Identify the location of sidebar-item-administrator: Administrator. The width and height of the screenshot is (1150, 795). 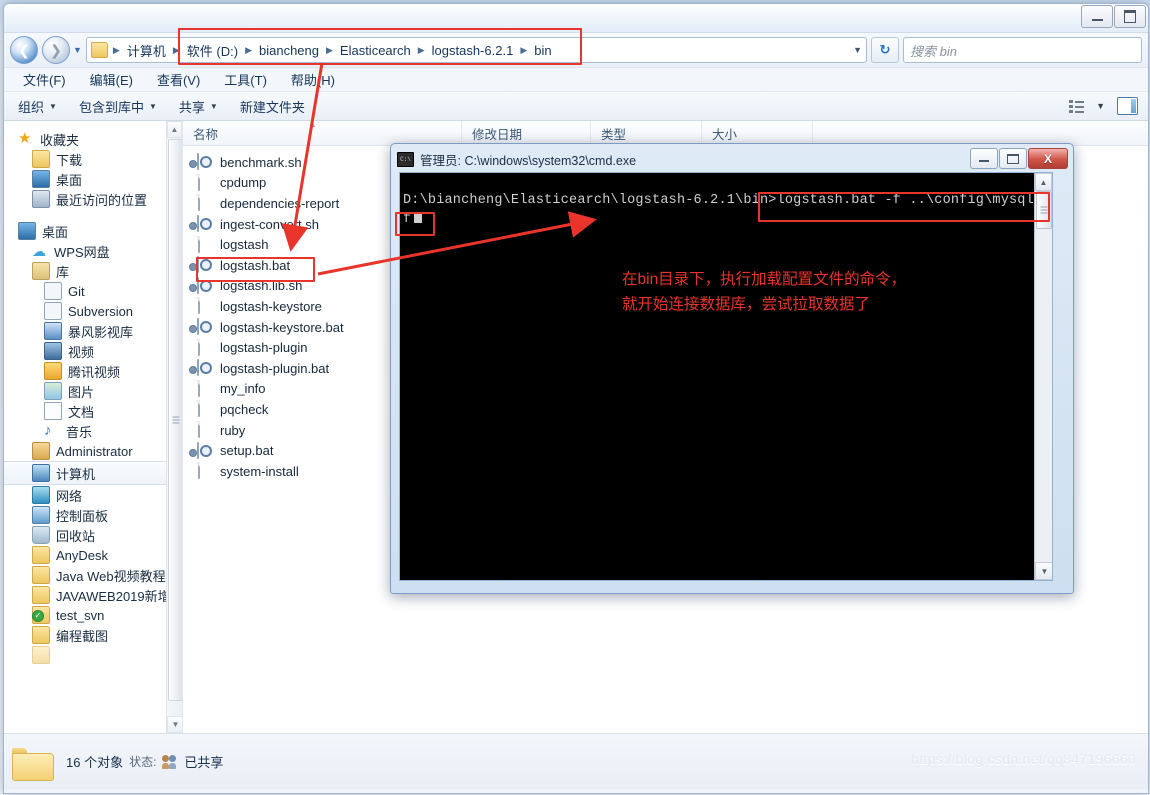
(93, 451).